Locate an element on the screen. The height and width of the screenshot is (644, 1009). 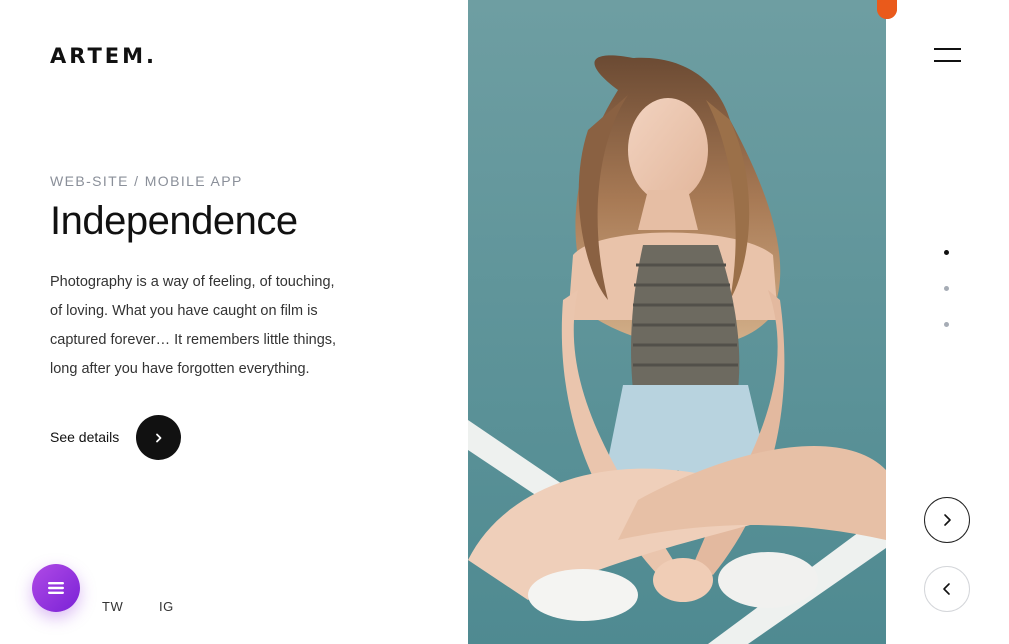
accent-dot is located at coordinates (887, 9).